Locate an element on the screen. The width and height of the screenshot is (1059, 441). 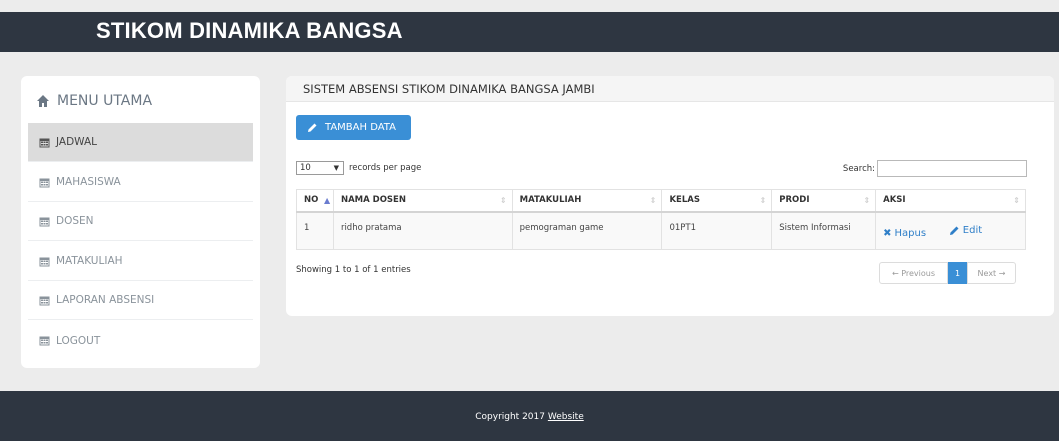
edit-label: Edit is located at coordinates (972, 230).